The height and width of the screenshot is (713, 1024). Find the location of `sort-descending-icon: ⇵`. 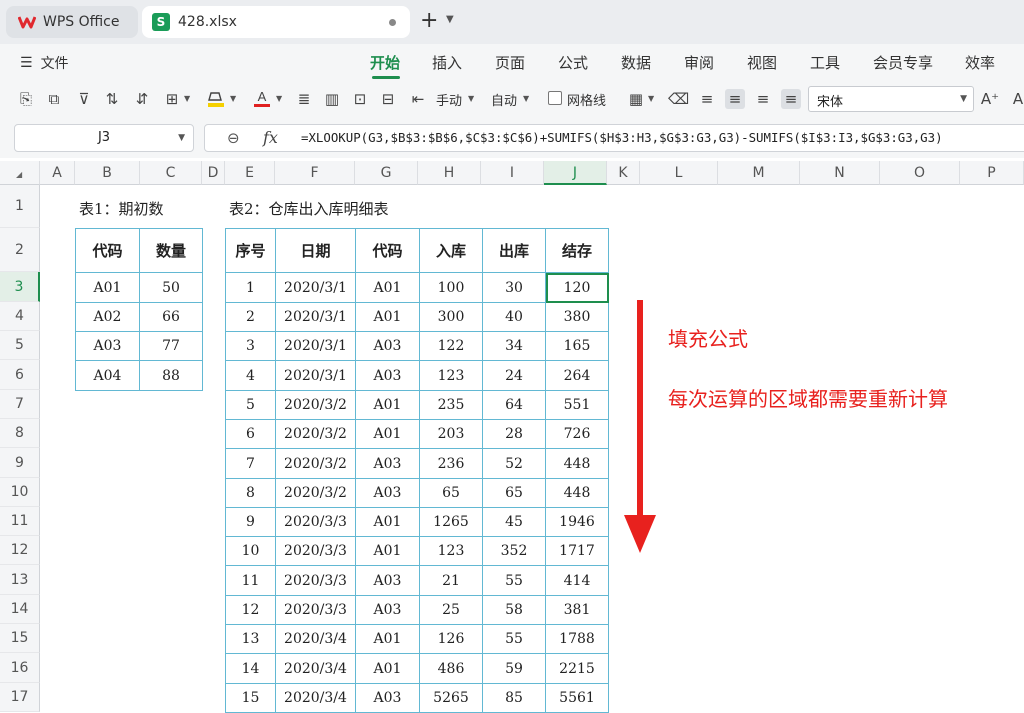

sort-descending-icon: ⇵ is located at coordinates (142, 99).